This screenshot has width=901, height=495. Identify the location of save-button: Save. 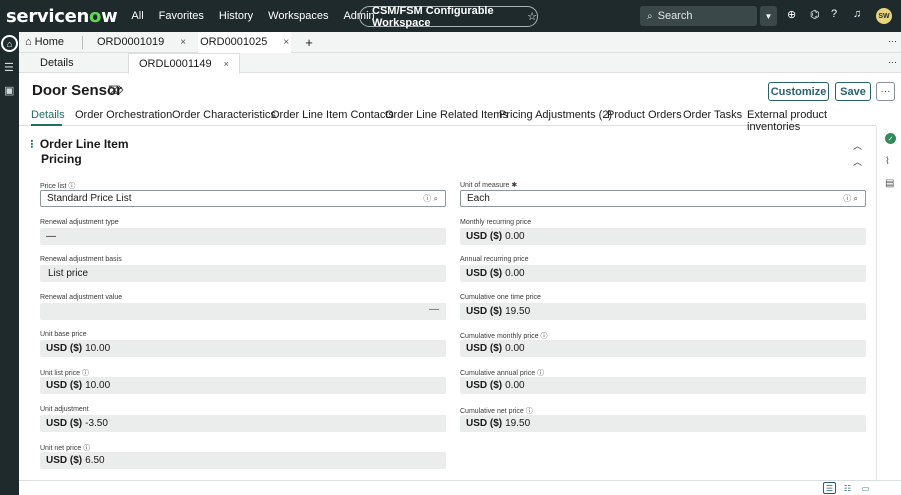
(853, 91).